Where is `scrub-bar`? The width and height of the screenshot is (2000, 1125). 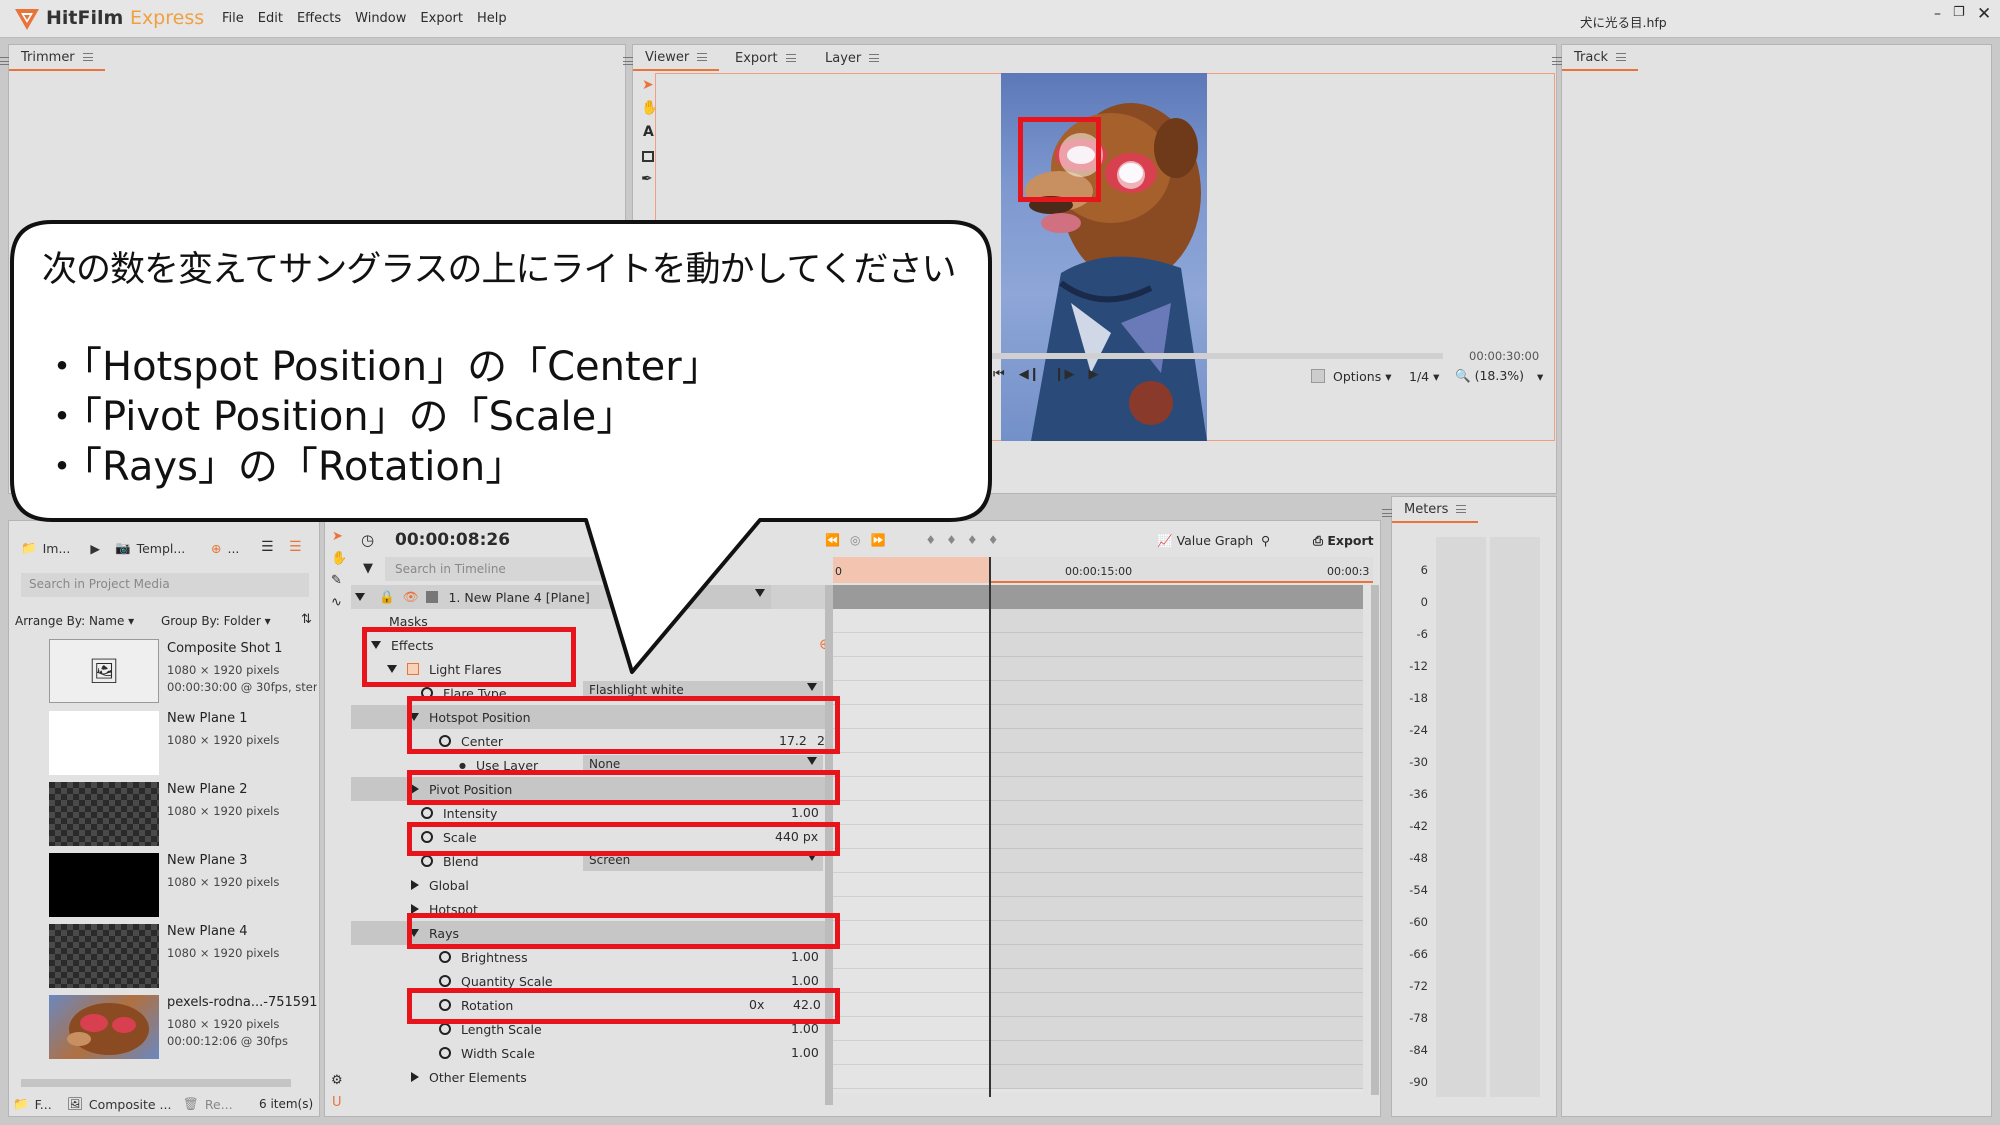
scrub-bar is located at coordinates (1203, 356).